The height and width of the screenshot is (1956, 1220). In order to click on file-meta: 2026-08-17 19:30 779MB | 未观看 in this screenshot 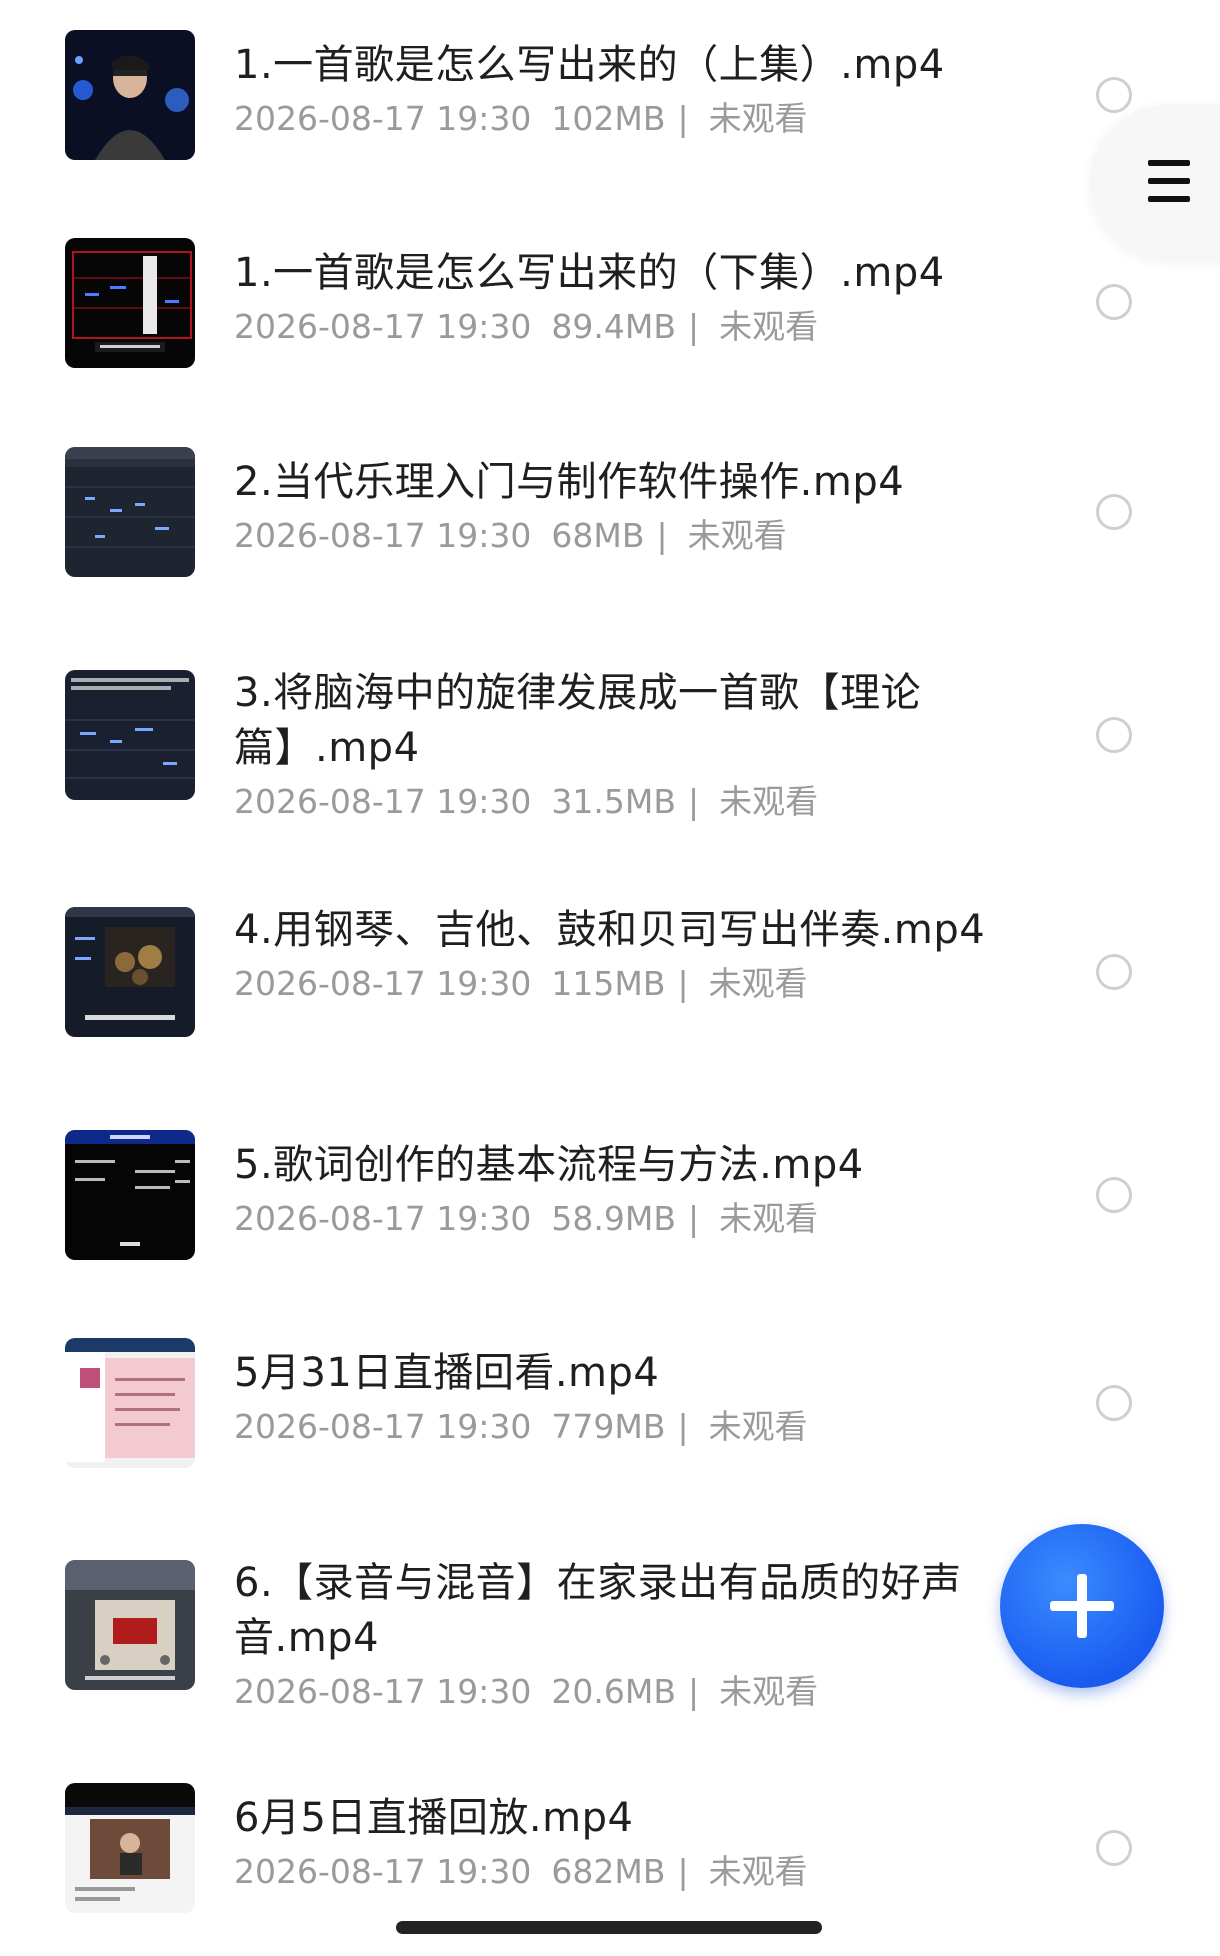, I will do `click(614, 1427)`.